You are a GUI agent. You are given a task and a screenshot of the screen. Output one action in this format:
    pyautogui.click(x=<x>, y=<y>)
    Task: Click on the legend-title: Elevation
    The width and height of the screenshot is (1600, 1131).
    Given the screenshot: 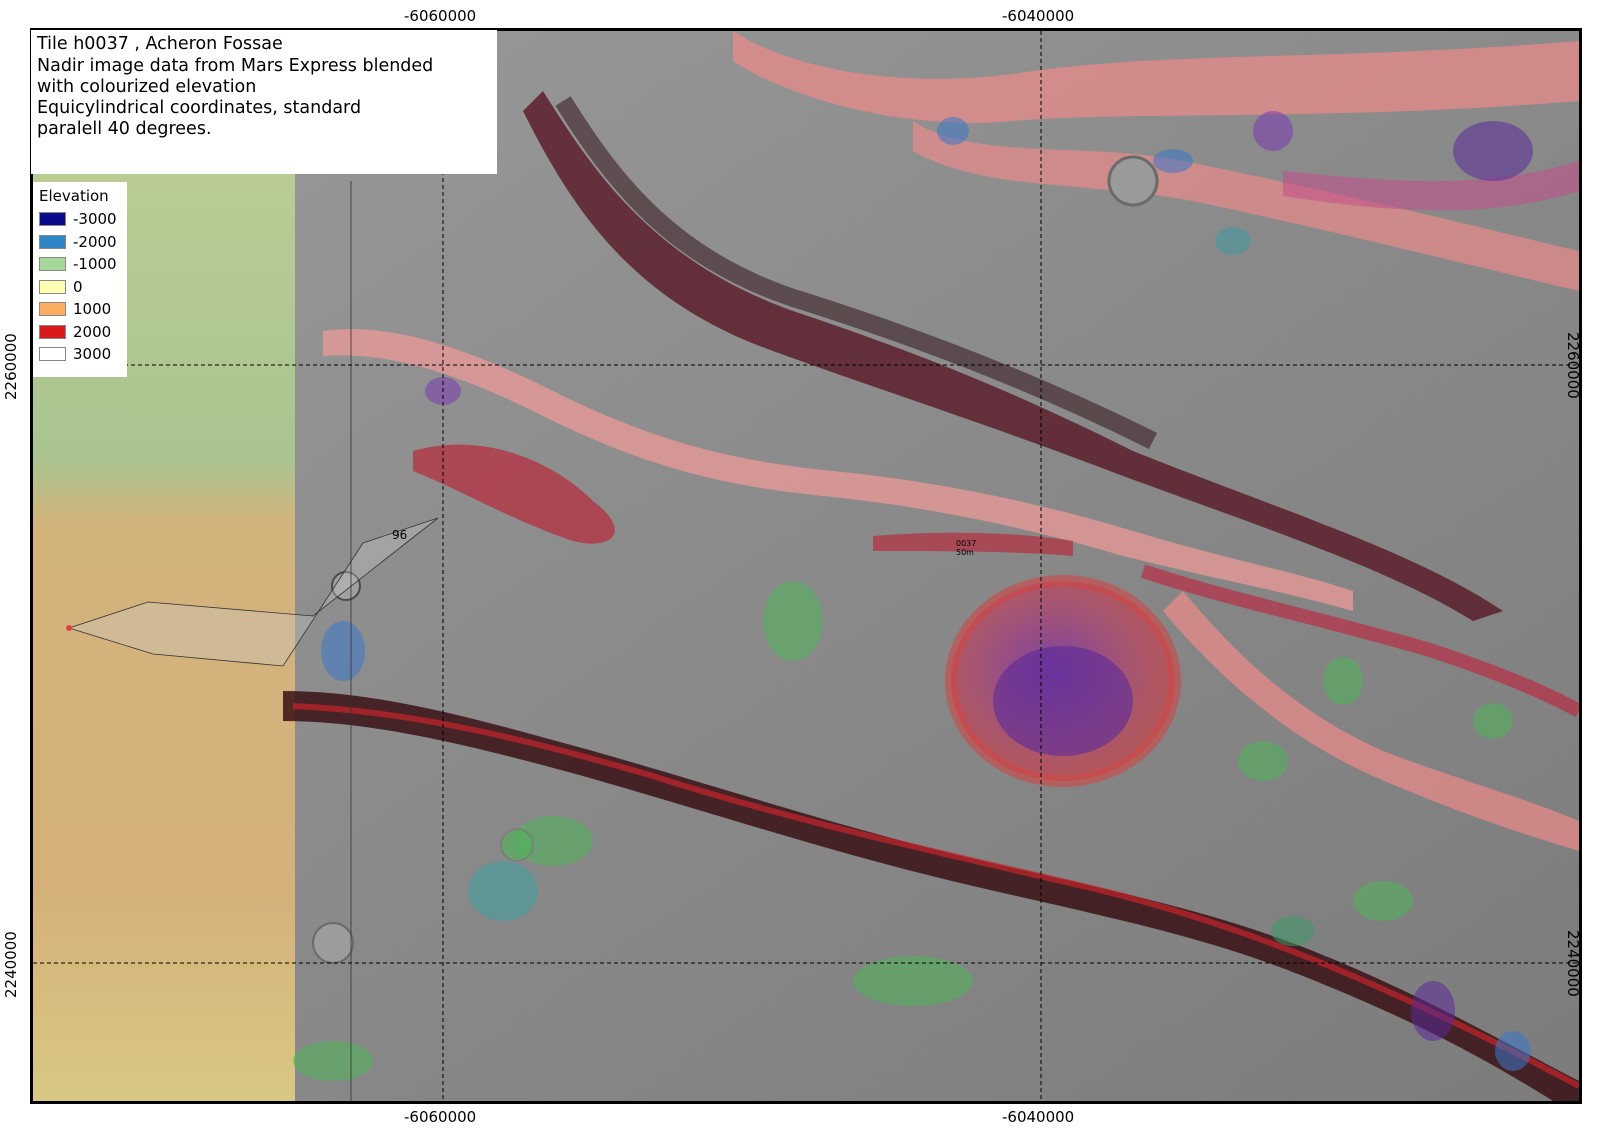 What is the action you would take?
    pyautogui.click(x=74, y=196)
    